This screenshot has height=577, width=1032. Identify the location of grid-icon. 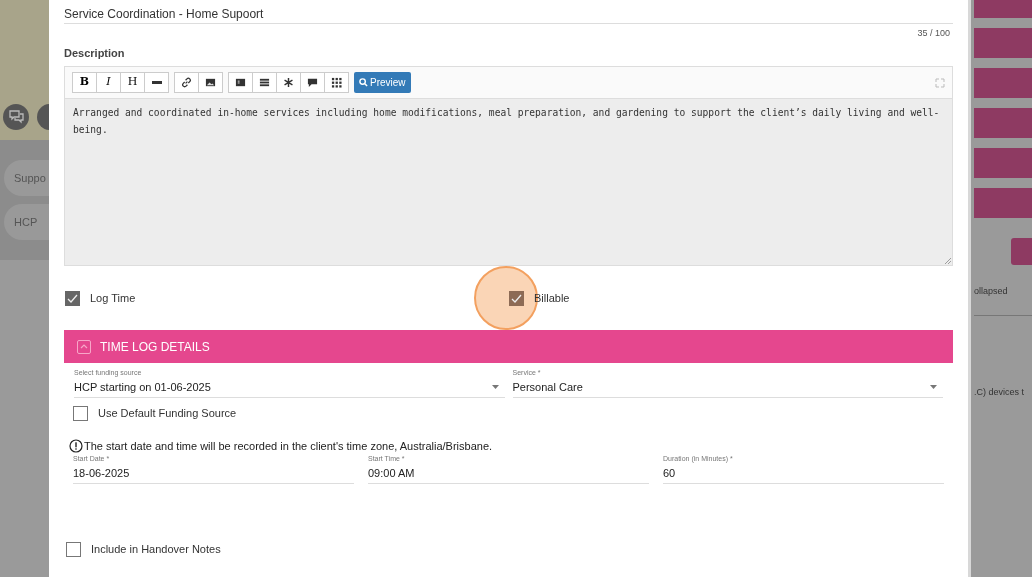
(336, 82).